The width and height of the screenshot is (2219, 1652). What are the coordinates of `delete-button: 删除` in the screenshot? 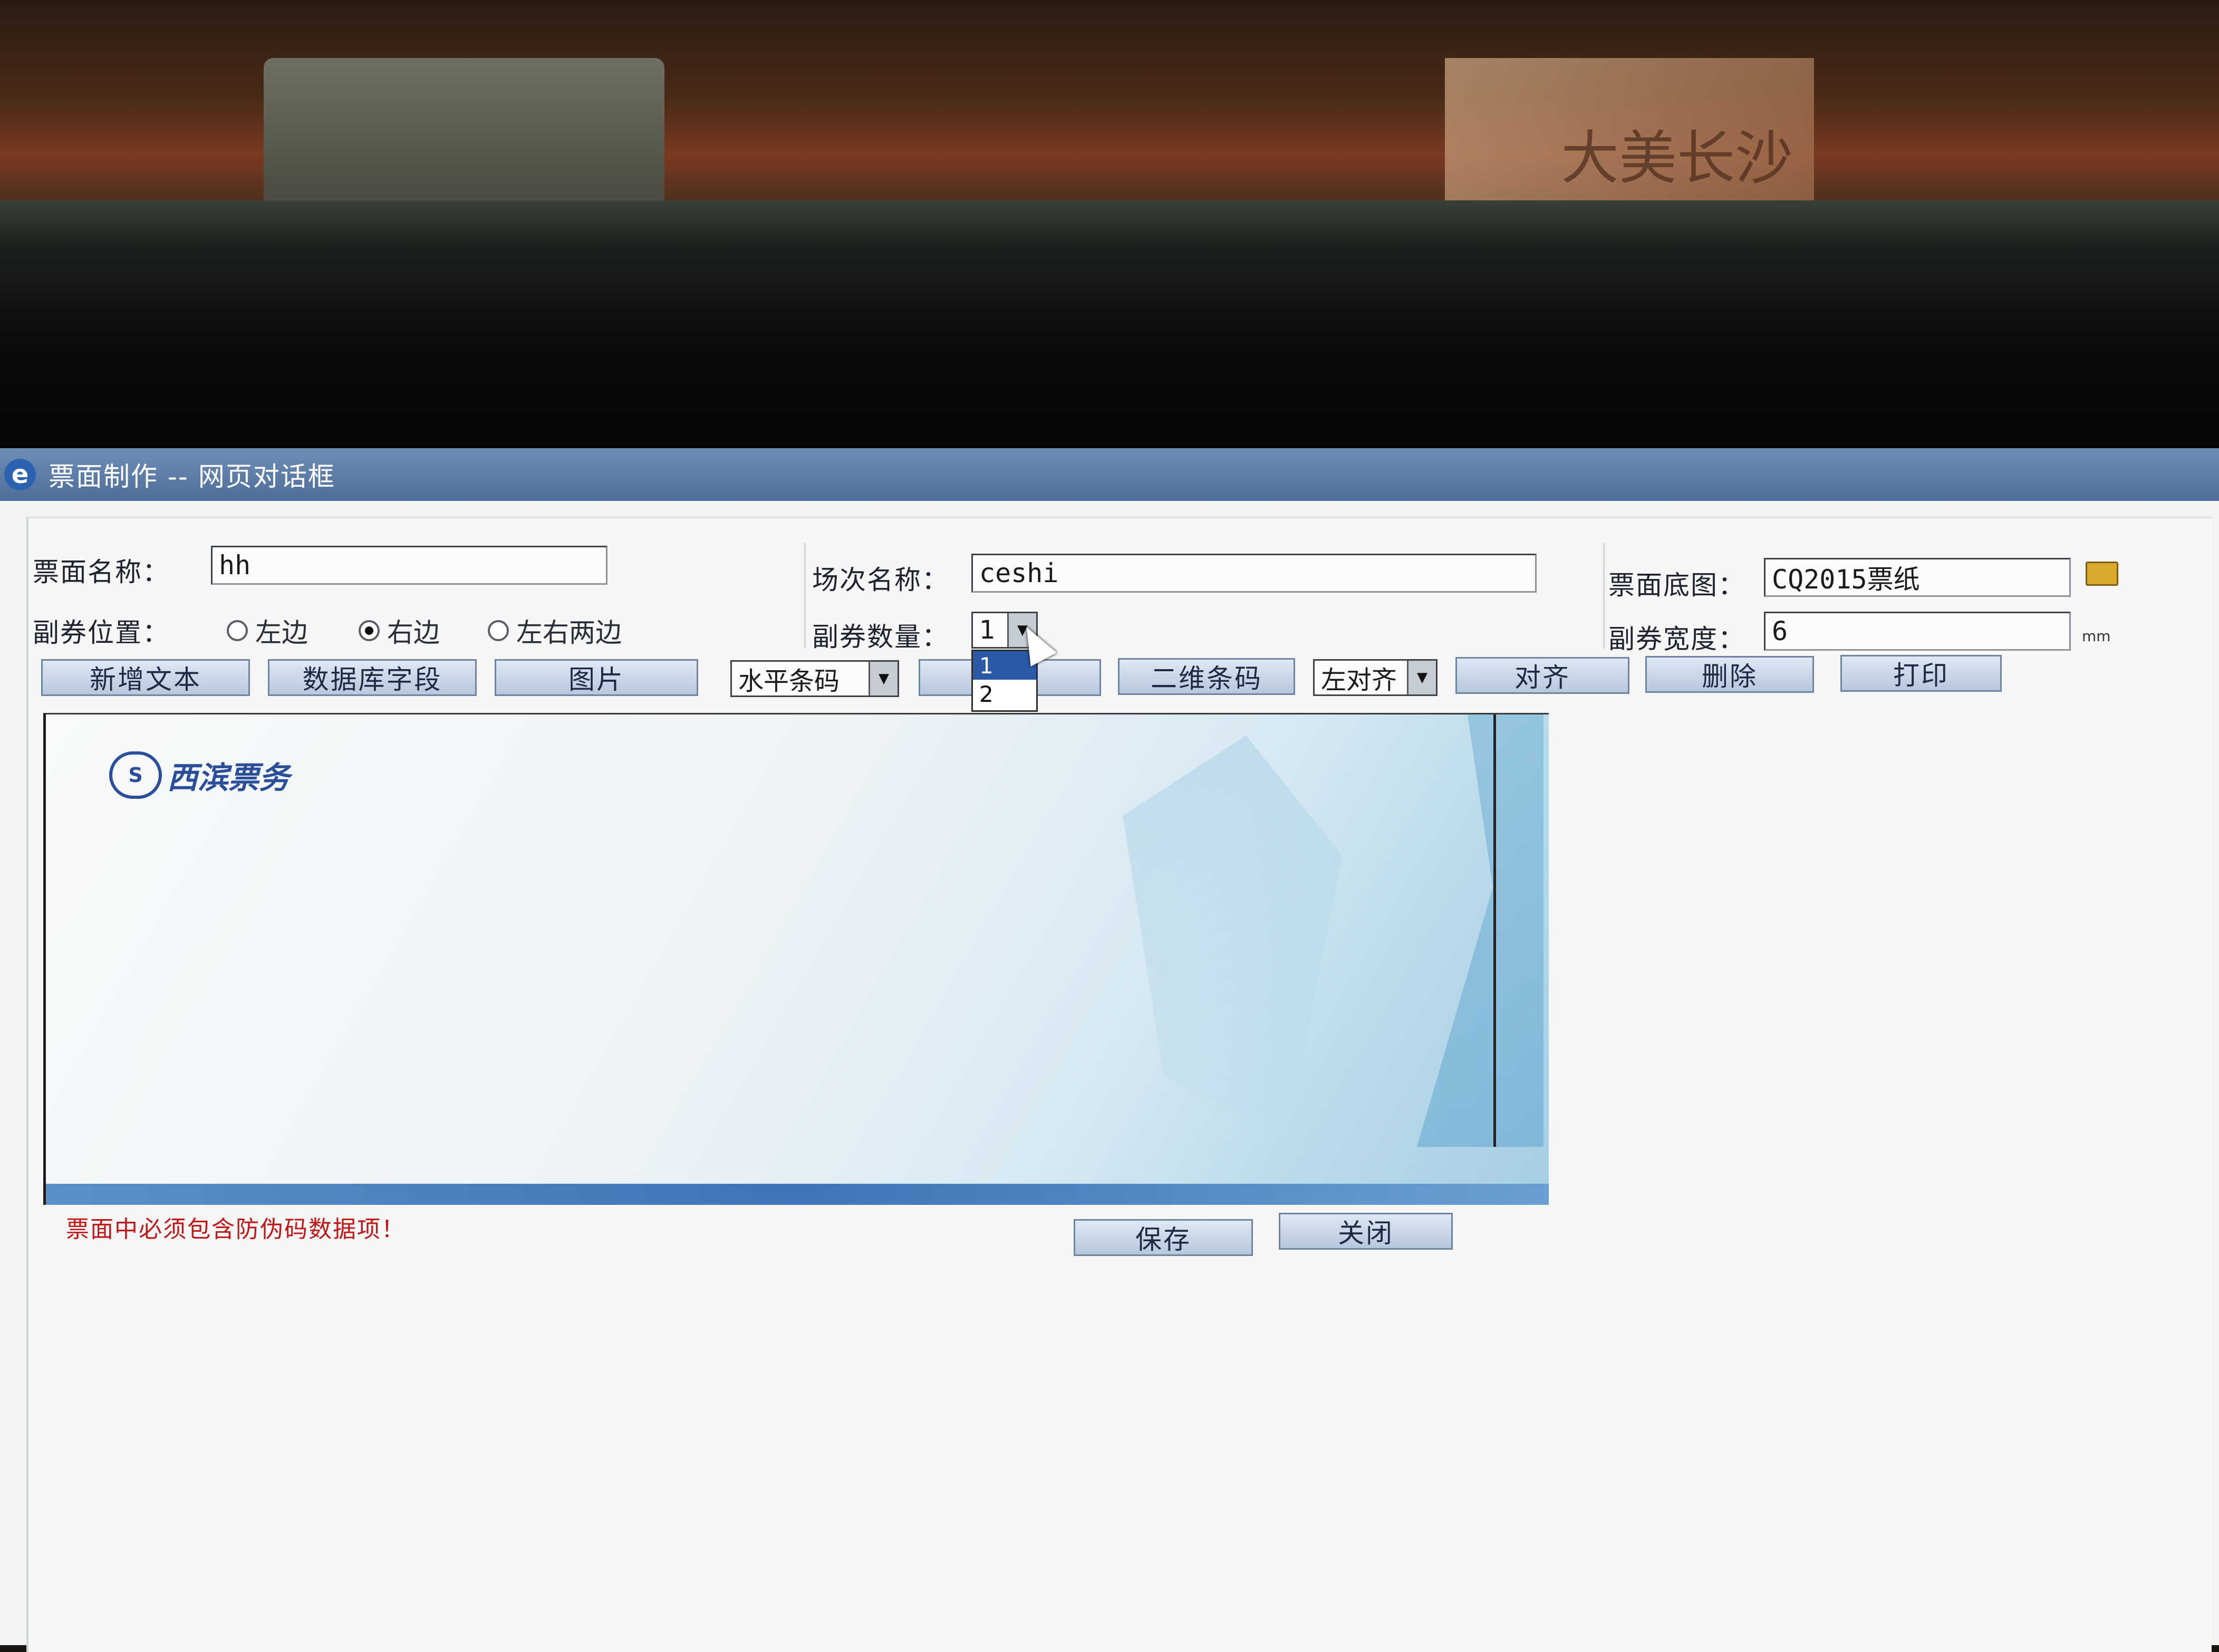 It's located at (1729, 674).